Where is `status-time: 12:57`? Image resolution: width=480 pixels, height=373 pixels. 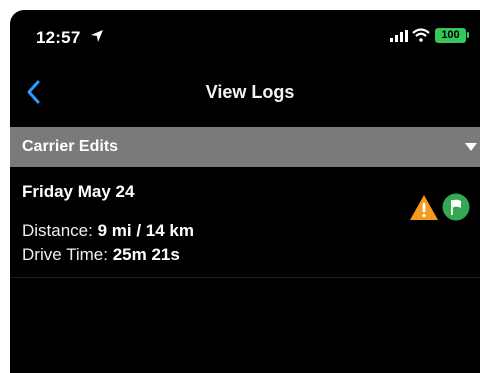 status-time: 12:57 is located at coordinates (58, 37).